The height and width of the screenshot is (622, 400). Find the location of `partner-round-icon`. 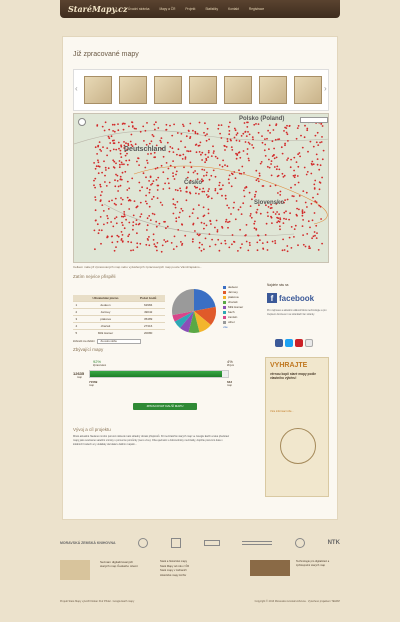

partner-round-icon is located at coordinates (299, 543).